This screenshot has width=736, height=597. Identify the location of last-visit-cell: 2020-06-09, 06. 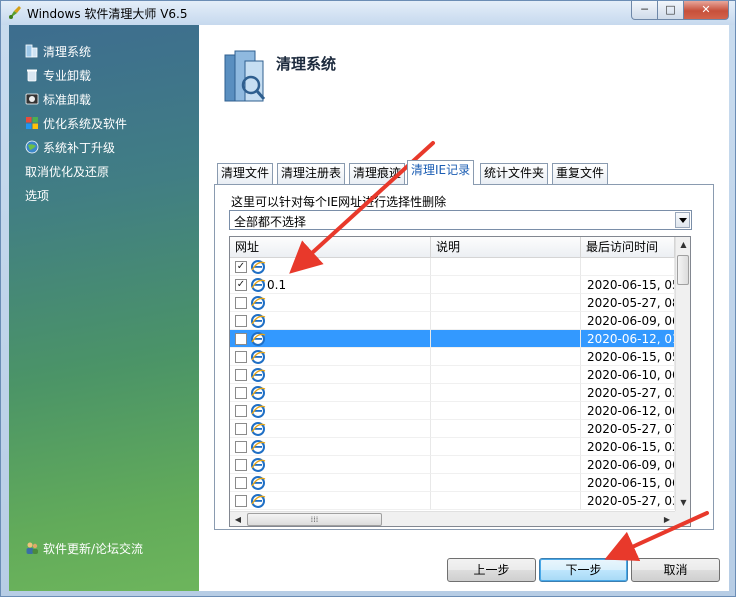
(628, 321).